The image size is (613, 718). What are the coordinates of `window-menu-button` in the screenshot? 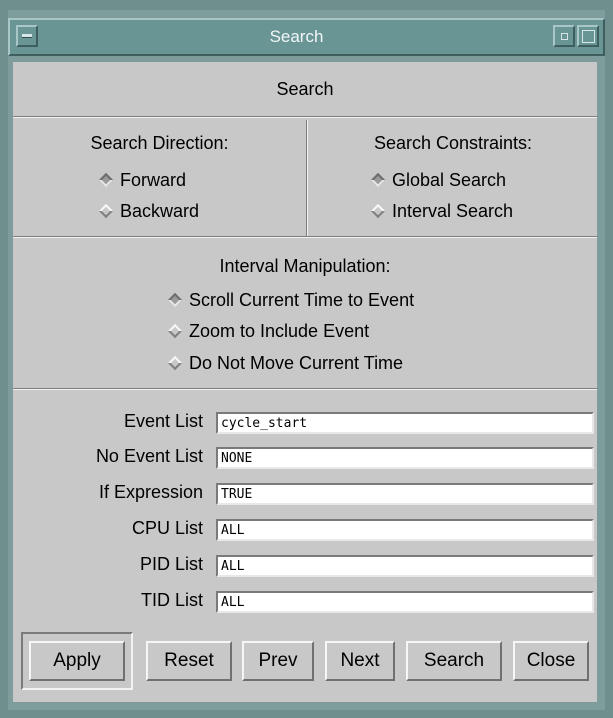 It's located at (27, 36).